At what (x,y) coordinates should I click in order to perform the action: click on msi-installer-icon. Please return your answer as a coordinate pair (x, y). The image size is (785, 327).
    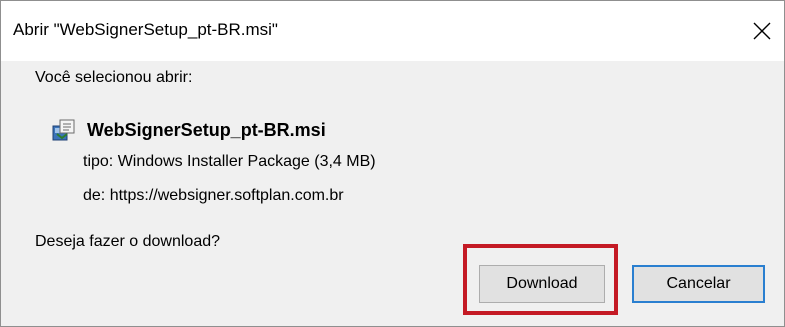
    Looking at the image, I should click on (63, 130).